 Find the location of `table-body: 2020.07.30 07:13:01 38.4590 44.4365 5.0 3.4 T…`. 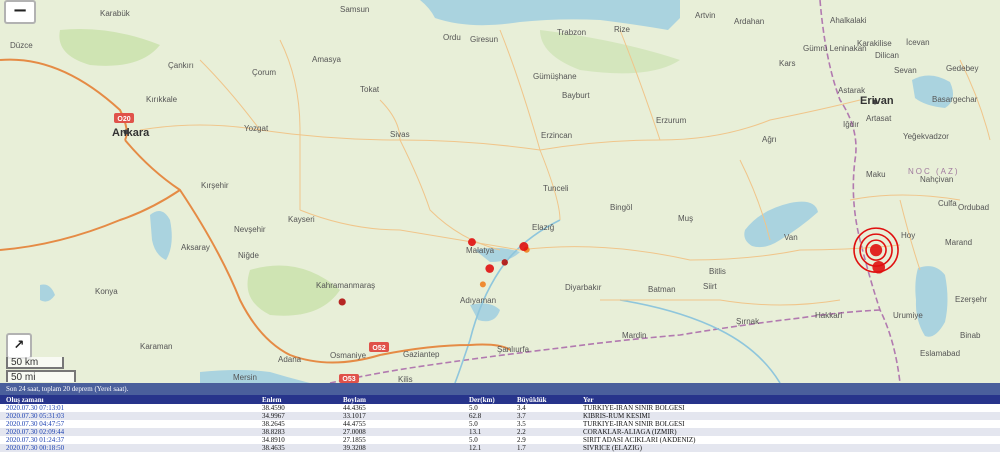

table-body: 2020.07.30 07:13:01 38.4590 44.4365 5.0 3.4 T… is located at coordinates (500, 428).